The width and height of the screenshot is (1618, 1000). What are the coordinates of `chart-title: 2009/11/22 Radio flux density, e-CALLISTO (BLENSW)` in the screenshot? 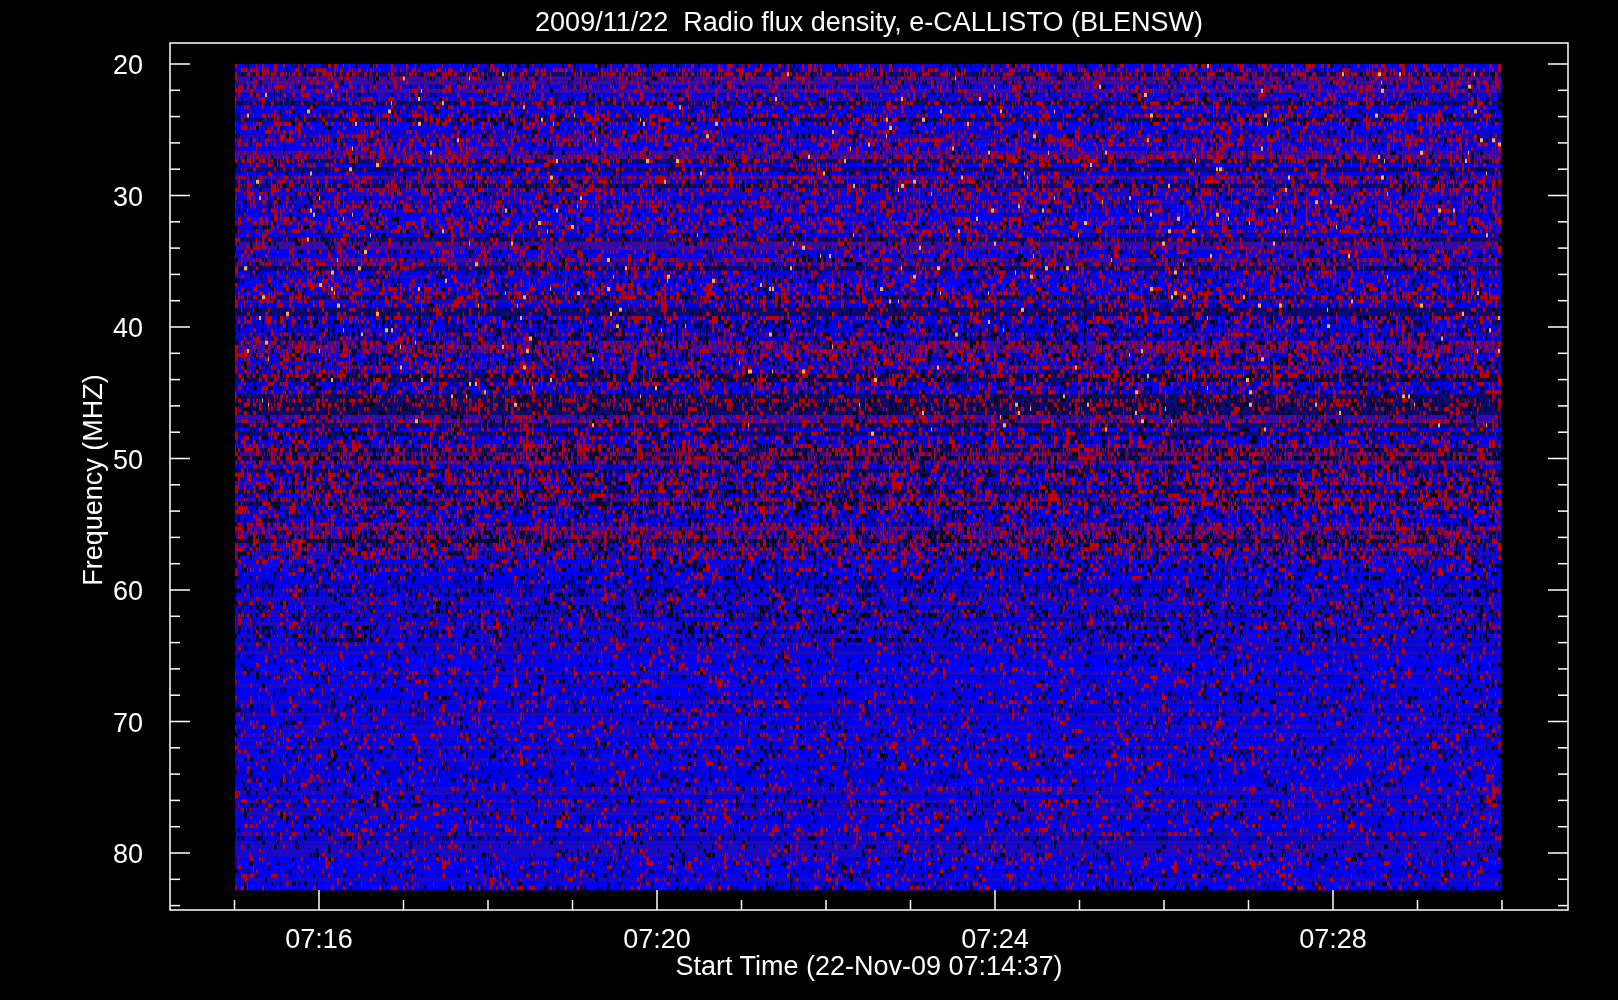 It's located at (869, 22).